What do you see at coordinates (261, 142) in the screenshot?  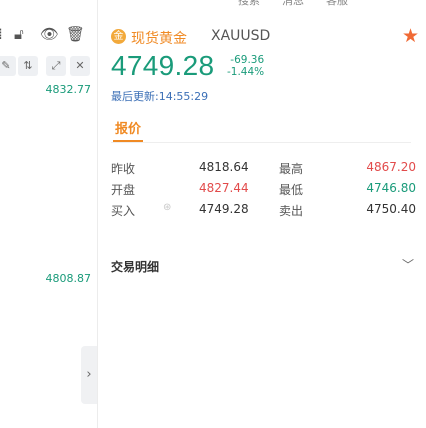 I see `divider` at bounding box center [261, 142].